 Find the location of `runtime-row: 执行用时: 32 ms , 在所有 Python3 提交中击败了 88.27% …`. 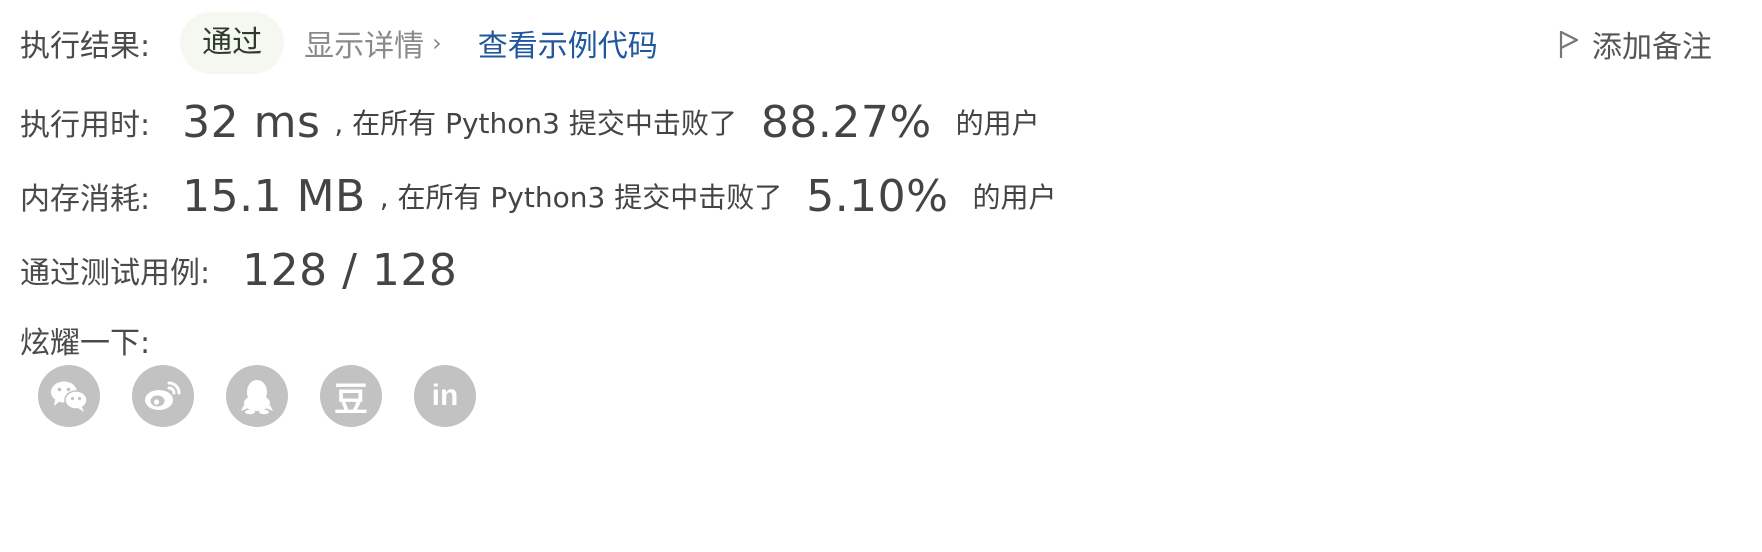

runtime-row: 执行用时: 32 ms , 在所有 Python3 提交中击败了 88.27% … is located at coordinates (530, 122).